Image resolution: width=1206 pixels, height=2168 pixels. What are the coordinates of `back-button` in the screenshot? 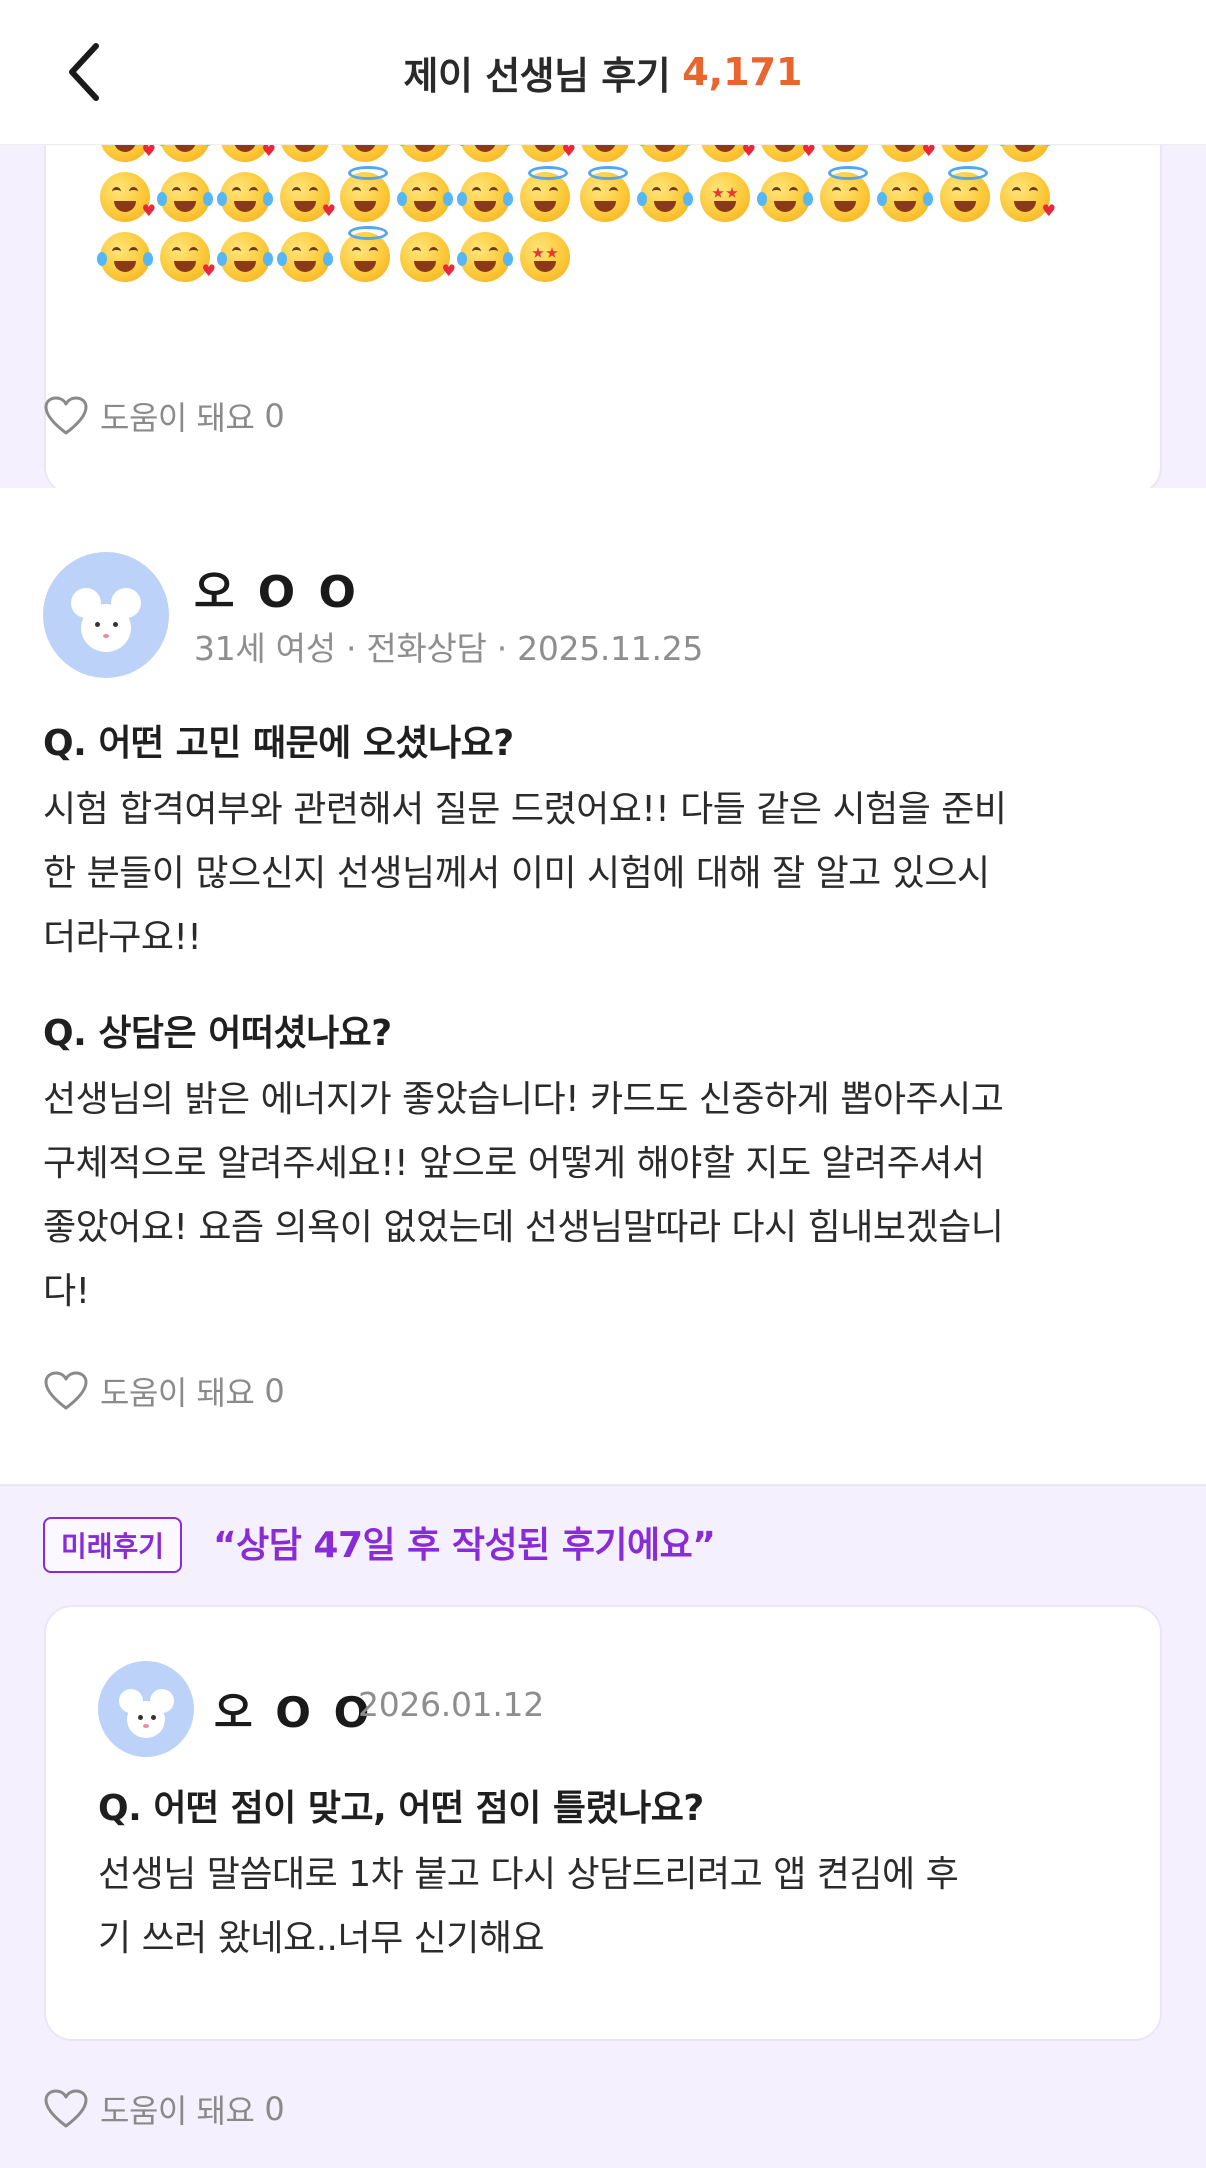 It's located at (84, 72).